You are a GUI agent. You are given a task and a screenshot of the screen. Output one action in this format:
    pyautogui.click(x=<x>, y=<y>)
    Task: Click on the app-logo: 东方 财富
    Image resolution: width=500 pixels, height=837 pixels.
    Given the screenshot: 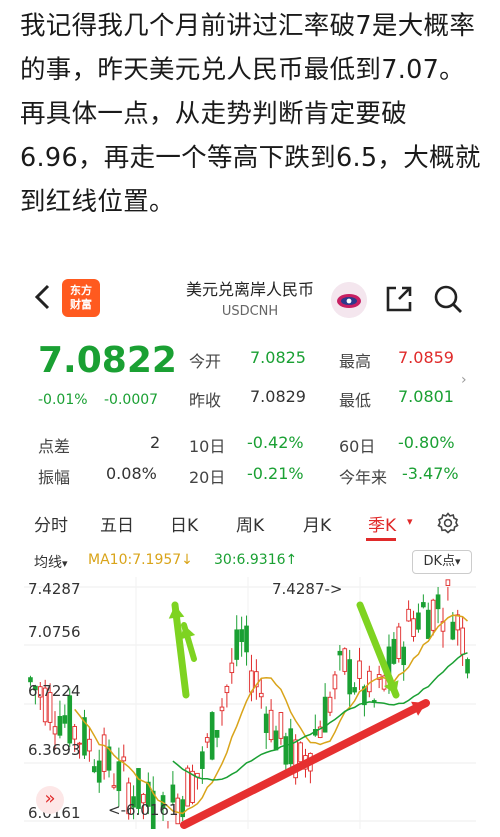 What is the action you would take?
    pyautogui.click(x=81, y=298)
    